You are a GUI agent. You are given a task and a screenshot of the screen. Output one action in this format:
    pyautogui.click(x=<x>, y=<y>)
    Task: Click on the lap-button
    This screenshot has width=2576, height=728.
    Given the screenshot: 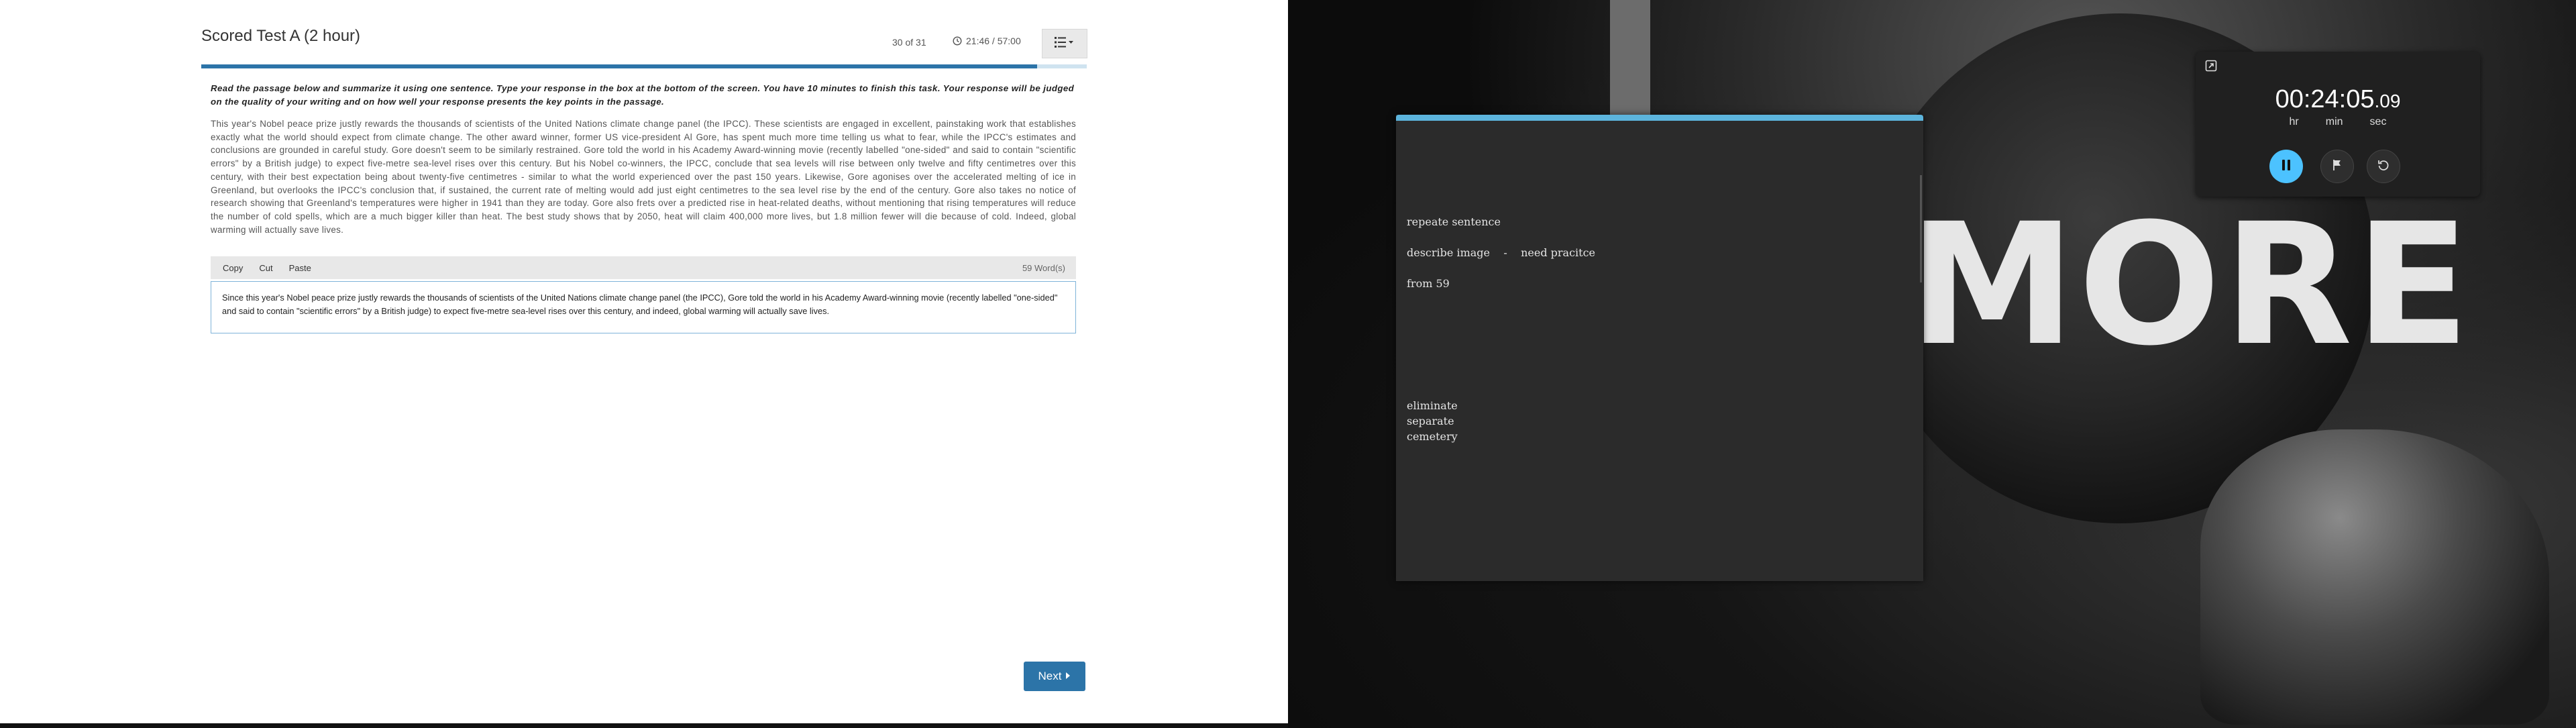 What is the action you would take?
    pyautogui.click(x=2337, y=167)
    